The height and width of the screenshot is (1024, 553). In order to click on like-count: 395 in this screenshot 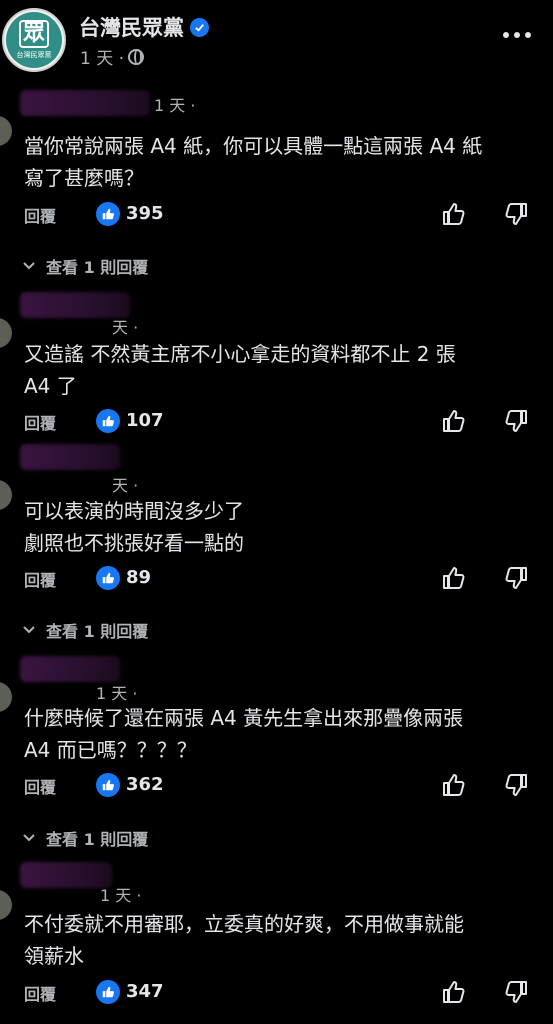, I will do `click(145, 213)`.